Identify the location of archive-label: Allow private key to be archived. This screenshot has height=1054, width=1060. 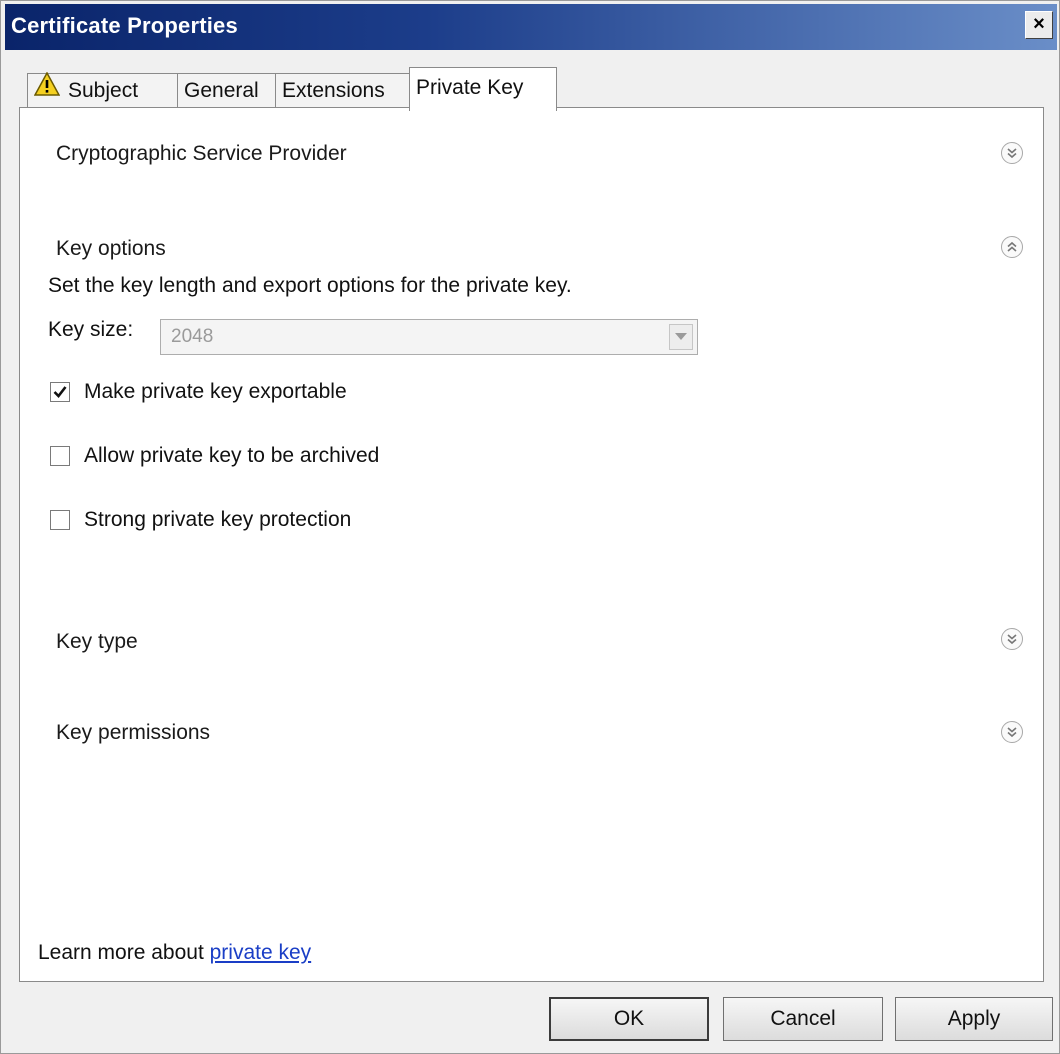
(232, 455).